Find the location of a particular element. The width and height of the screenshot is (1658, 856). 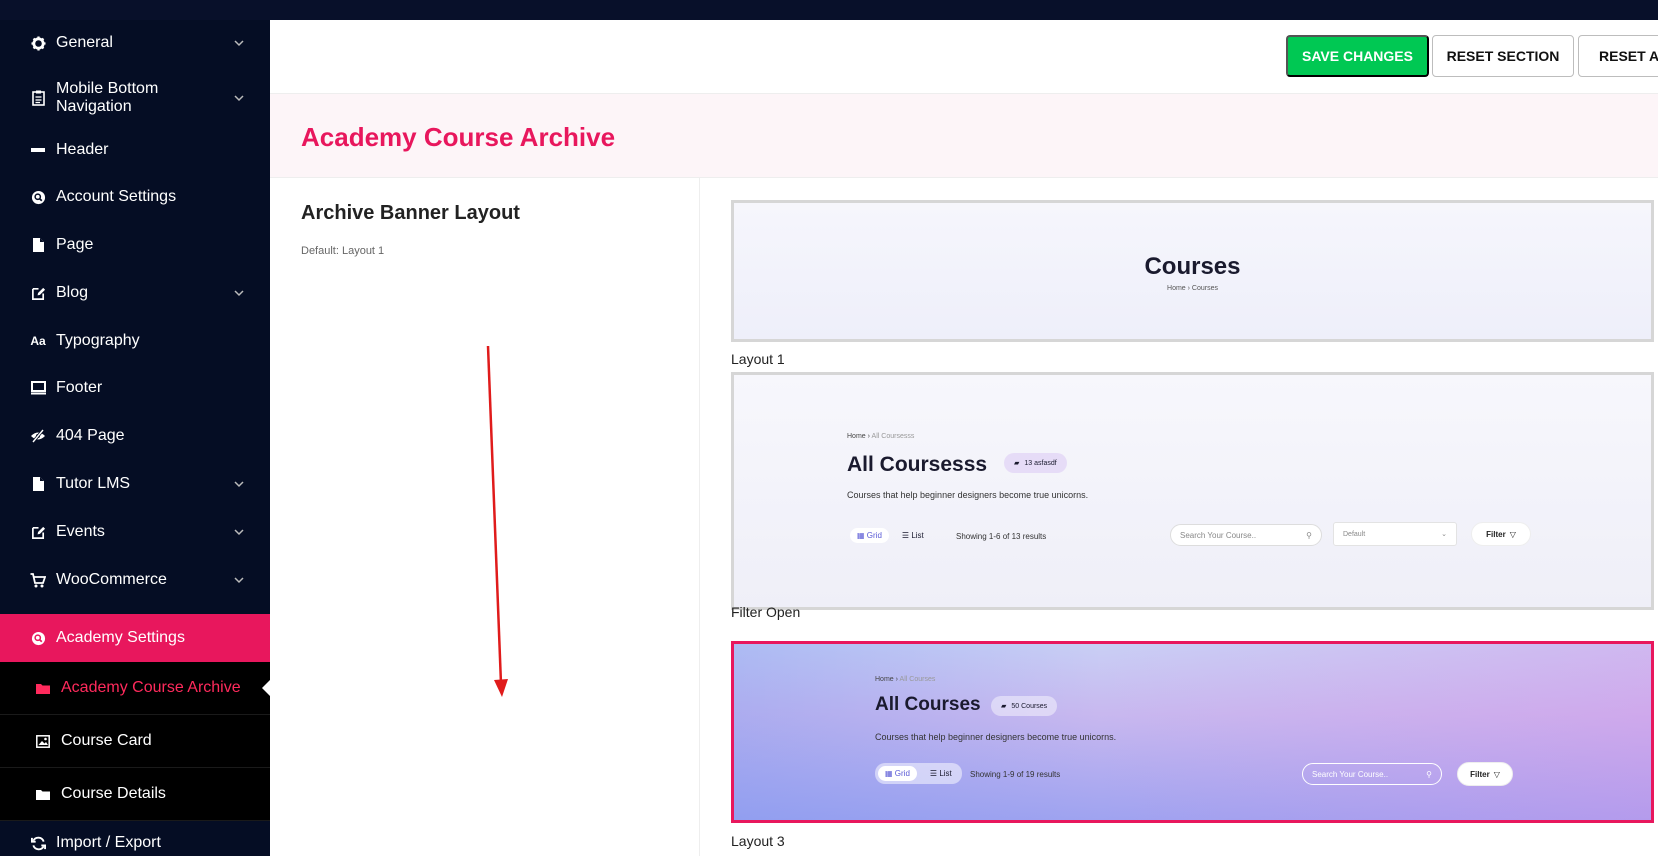

preview-title: Courses is located at coordinates (1192, 266).